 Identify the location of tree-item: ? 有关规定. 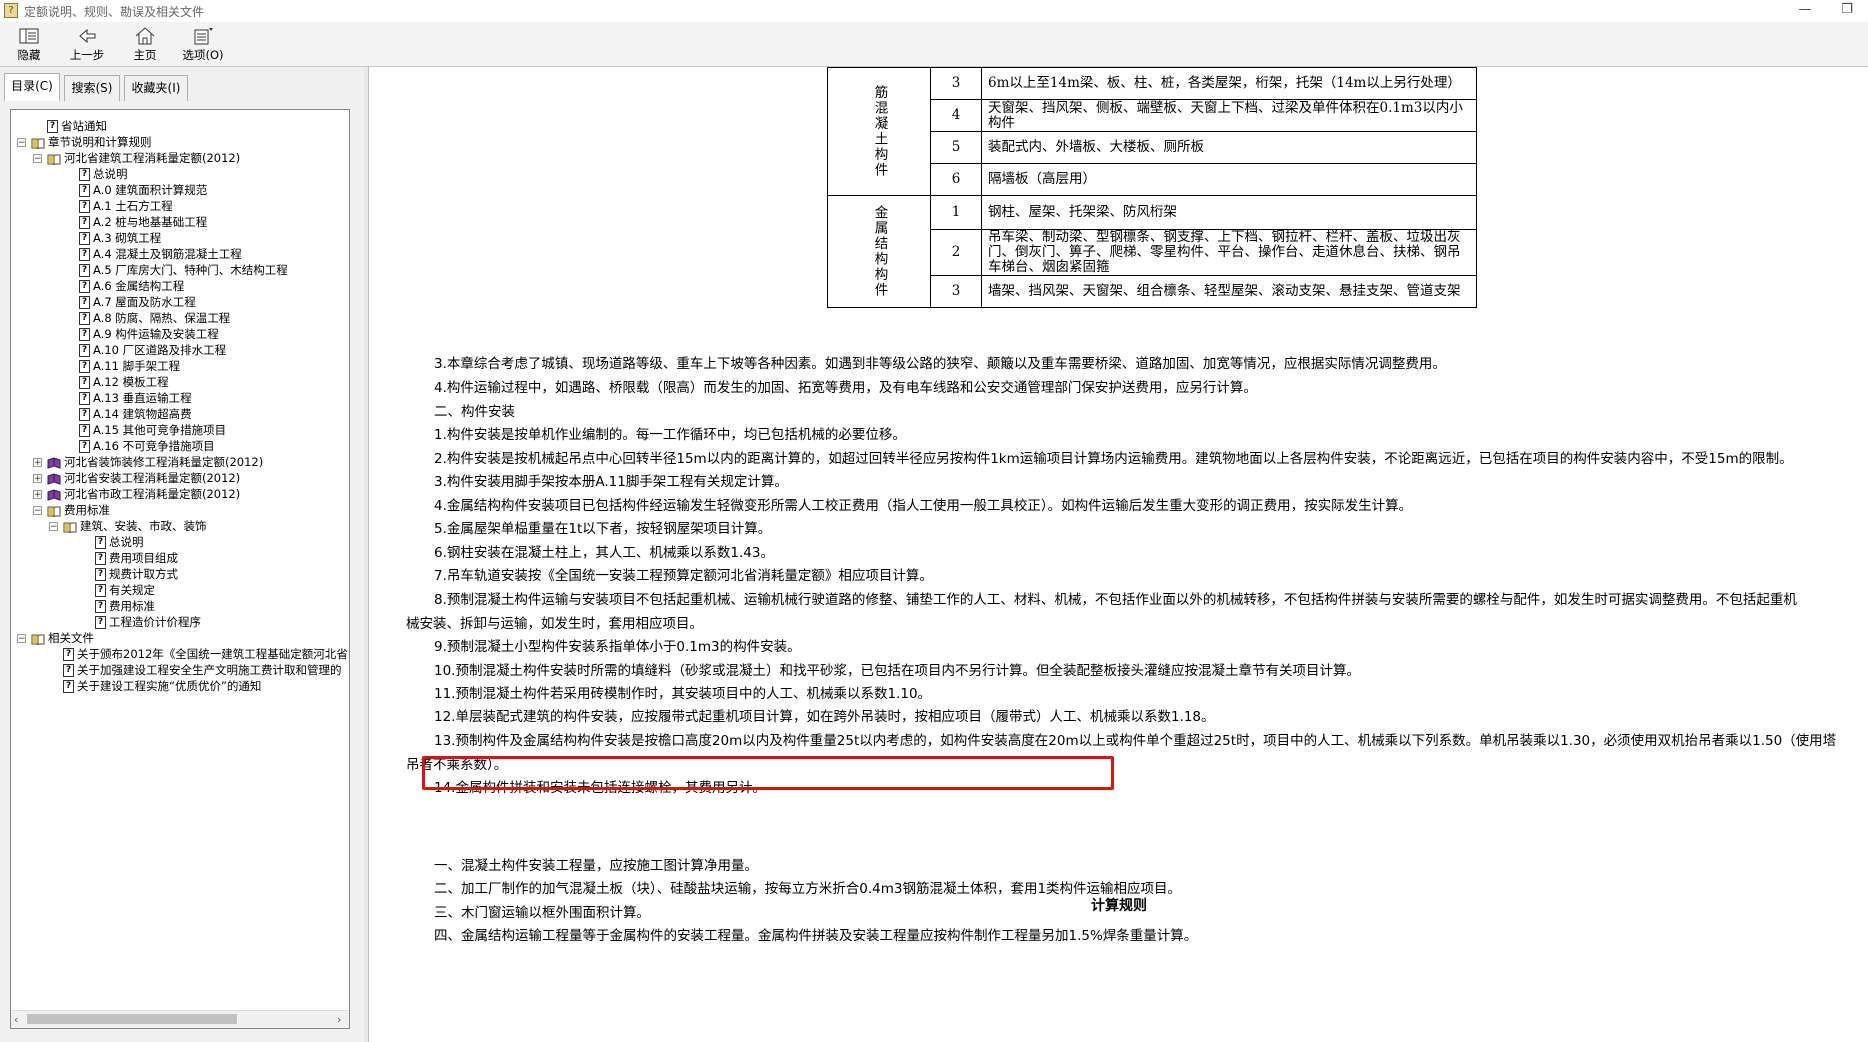
(125, 590).